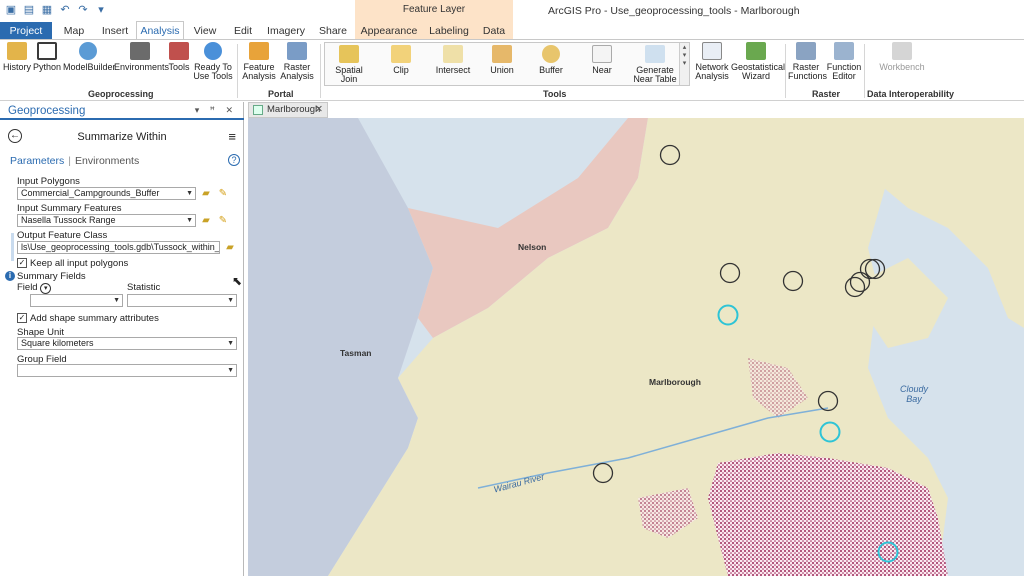 The width and height of the screenshot is (1024, 576). I want to click on python-icon, so click(47, 51).